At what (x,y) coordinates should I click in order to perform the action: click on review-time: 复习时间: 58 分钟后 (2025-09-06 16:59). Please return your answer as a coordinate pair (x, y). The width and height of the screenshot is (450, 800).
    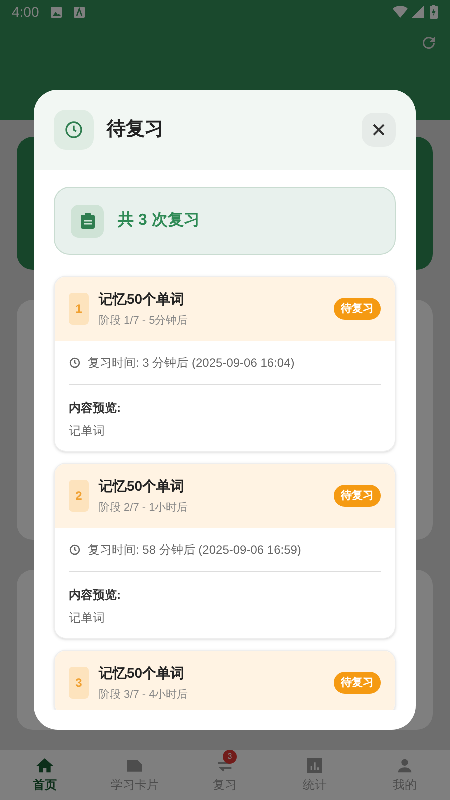
    Looking at the image, I should click on (195, 550).